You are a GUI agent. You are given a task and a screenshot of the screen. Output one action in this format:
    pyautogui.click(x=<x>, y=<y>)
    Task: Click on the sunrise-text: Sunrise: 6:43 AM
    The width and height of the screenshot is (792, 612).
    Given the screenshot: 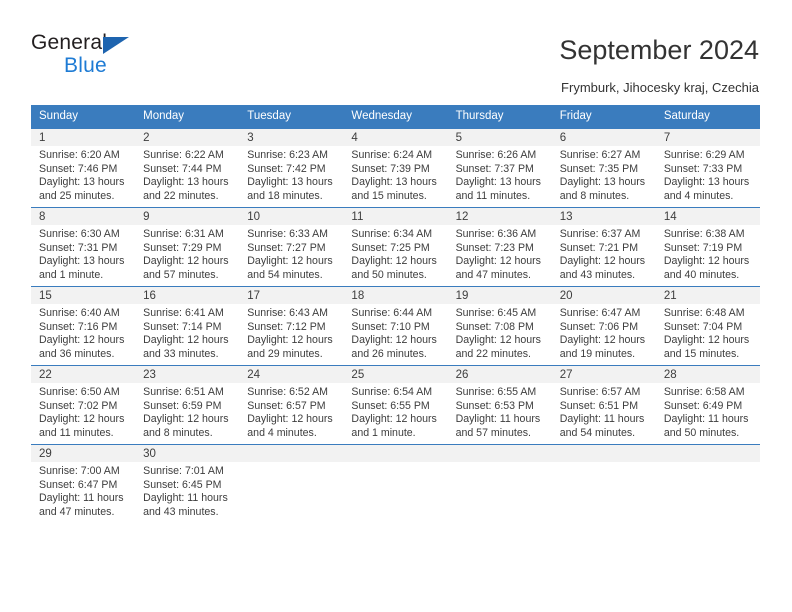 What is the action you would take?
    pyautogui.click(x=287, y=313)
    